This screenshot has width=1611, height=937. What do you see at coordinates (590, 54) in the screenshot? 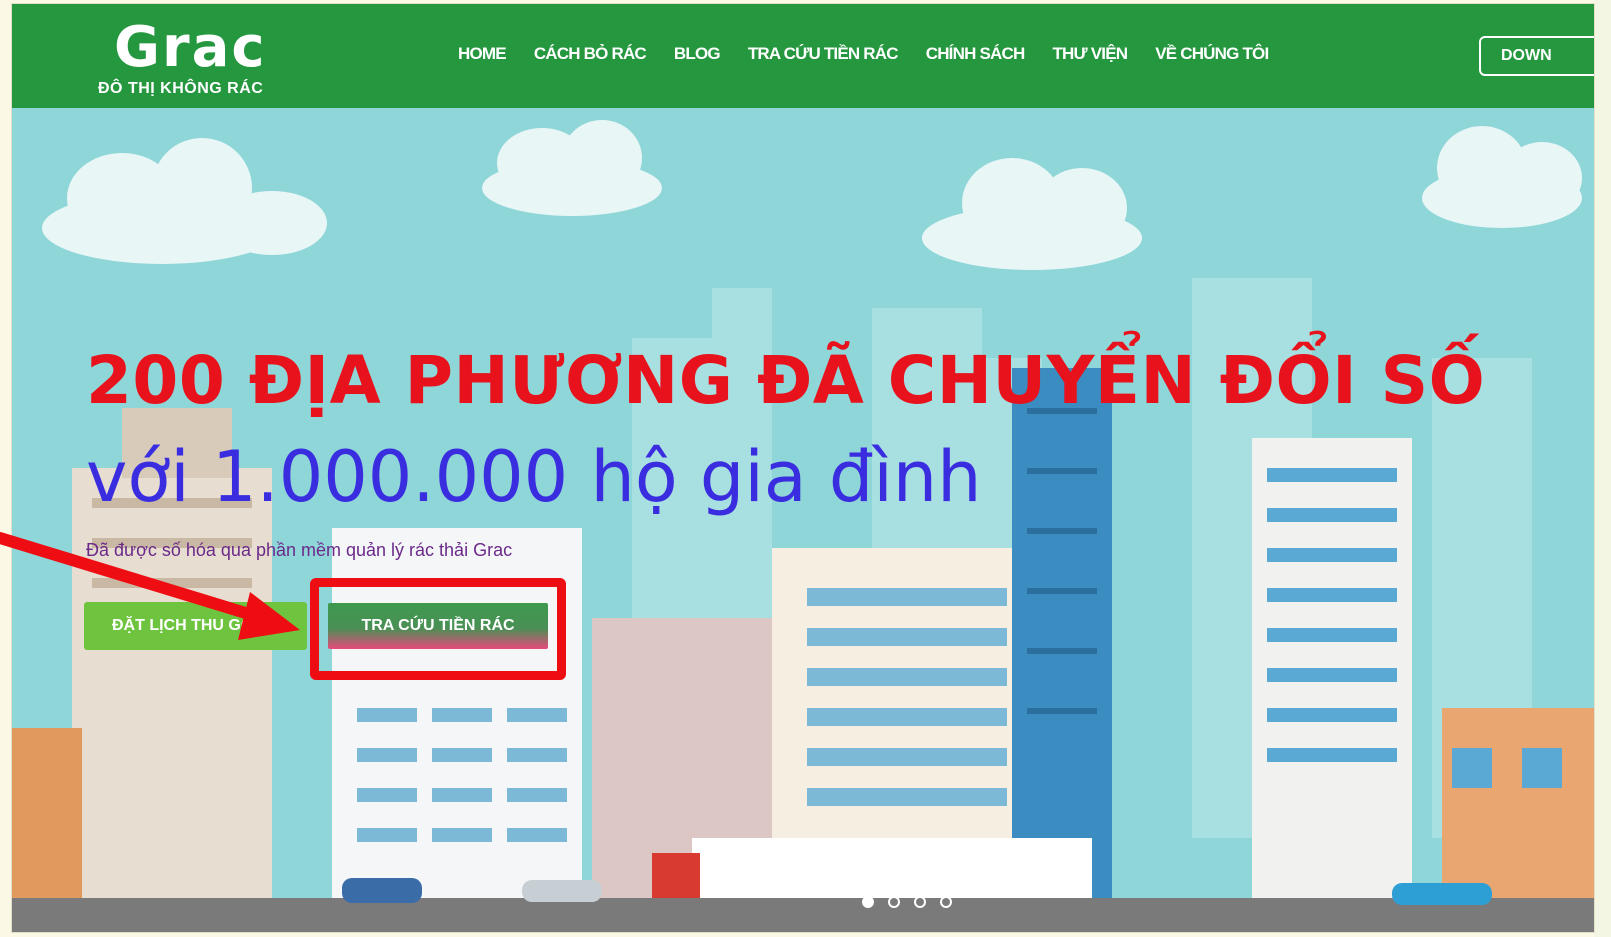
I see `nav-cach-bo-rac: CÁCH BỎ RÁC` at bounding box center [590, 54].